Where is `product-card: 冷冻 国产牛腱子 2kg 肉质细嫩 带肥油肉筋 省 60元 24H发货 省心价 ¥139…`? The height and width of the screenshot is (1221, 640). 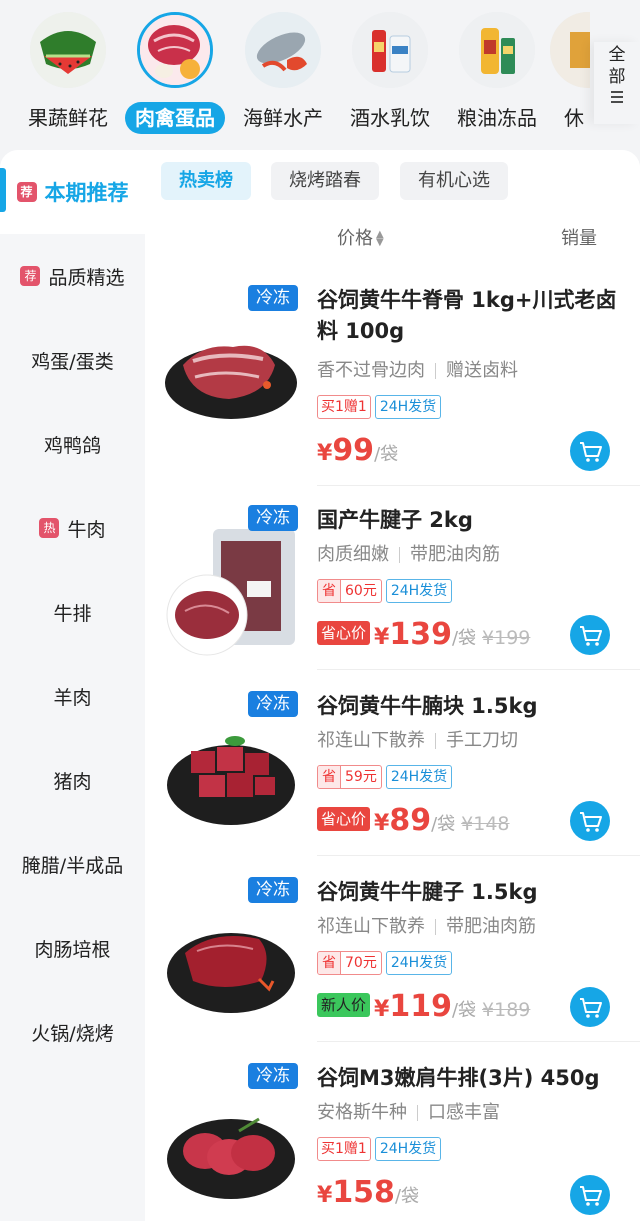 product-card: 冷冻 国产牛腱子 2kg 肉质细嫩 带肥油肉筋 省 60元 24H发货 省心价 ¥139… is located at coordinates (392, 596).